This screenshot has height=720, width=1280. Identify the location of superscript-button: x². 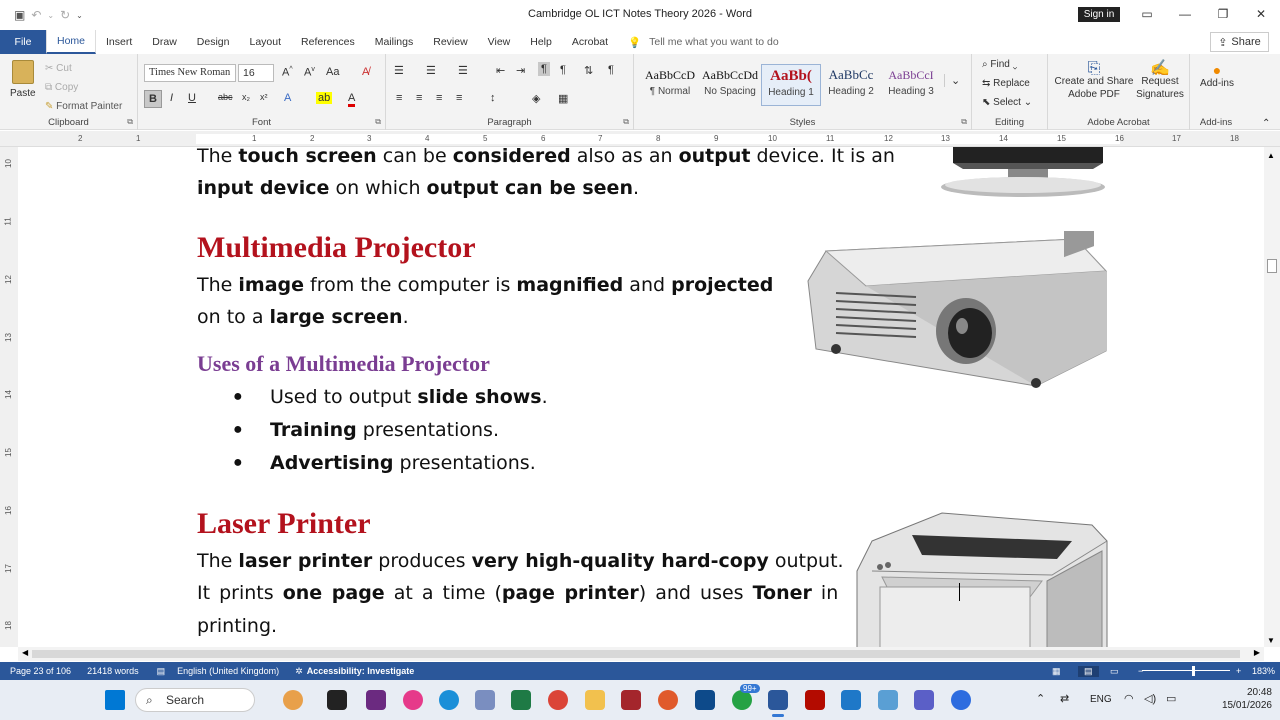
(264, 97).